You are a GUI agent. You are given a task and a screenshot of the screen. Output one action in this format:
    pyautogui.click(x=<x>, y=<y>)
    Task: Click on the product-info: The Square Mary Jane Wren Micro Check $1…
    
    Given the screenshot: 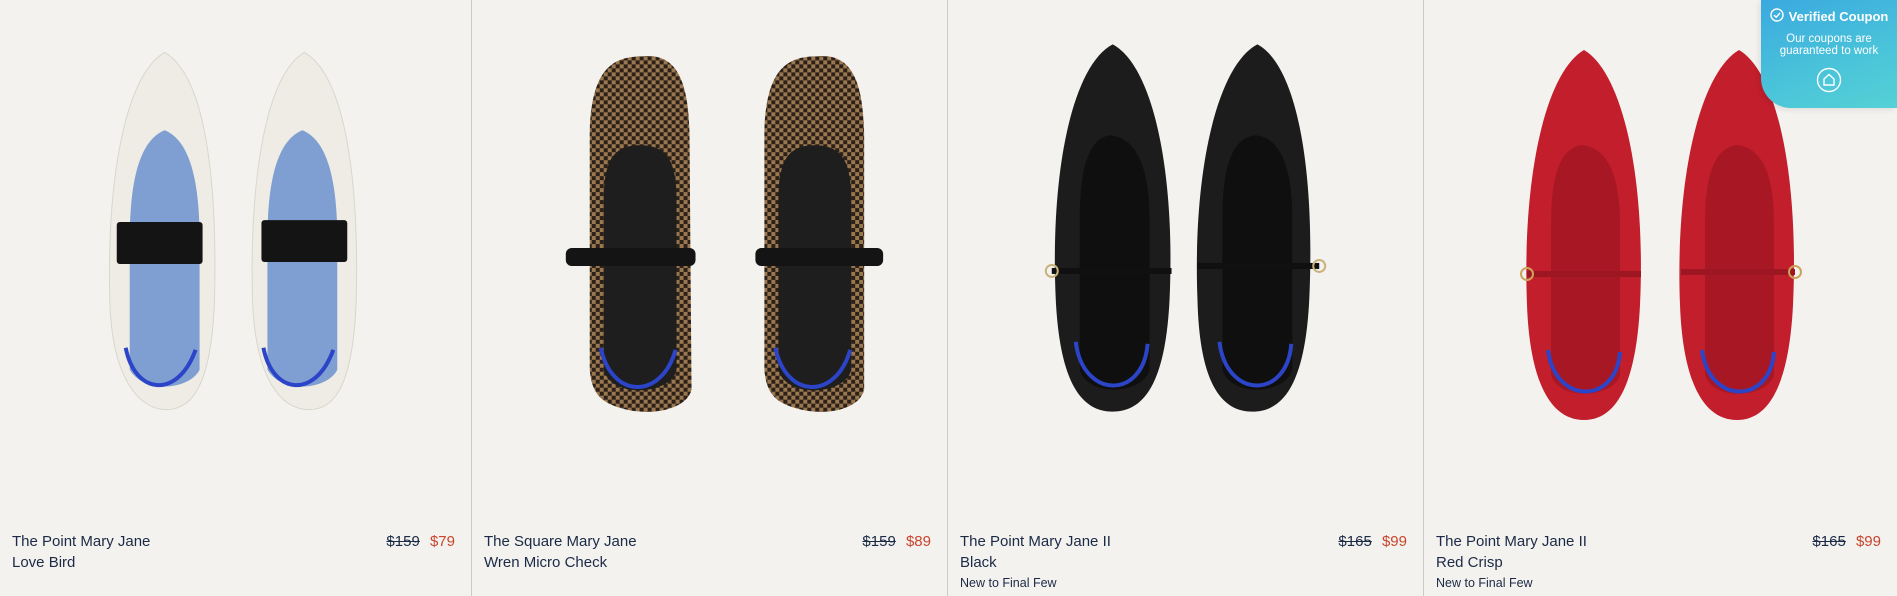 What is the action you would take?
    pyautogui.click(x=707, y=552)
    